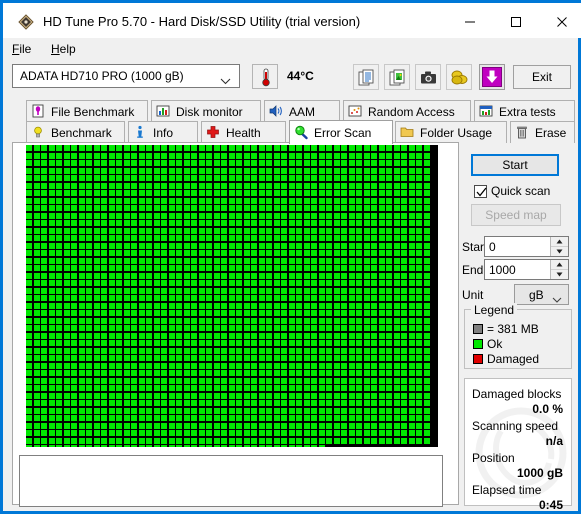  I want to click on menu-item-help: Help, so click(63, 49).